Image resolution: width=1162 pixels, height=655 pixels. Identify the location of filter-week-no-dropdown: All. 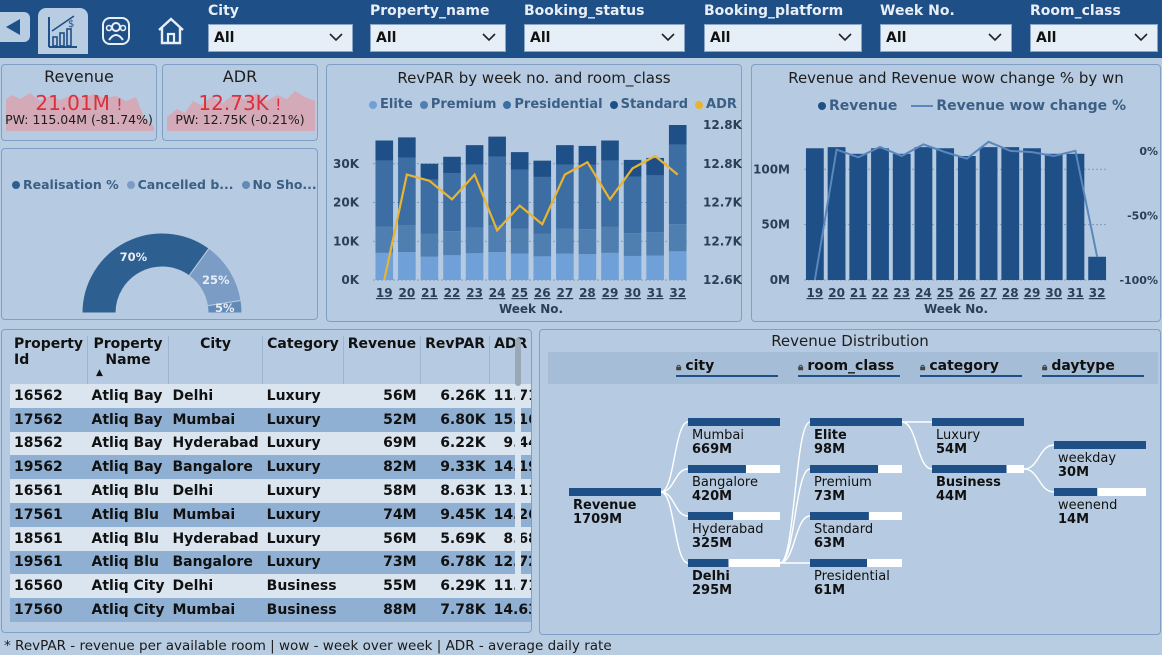
(946, 38).